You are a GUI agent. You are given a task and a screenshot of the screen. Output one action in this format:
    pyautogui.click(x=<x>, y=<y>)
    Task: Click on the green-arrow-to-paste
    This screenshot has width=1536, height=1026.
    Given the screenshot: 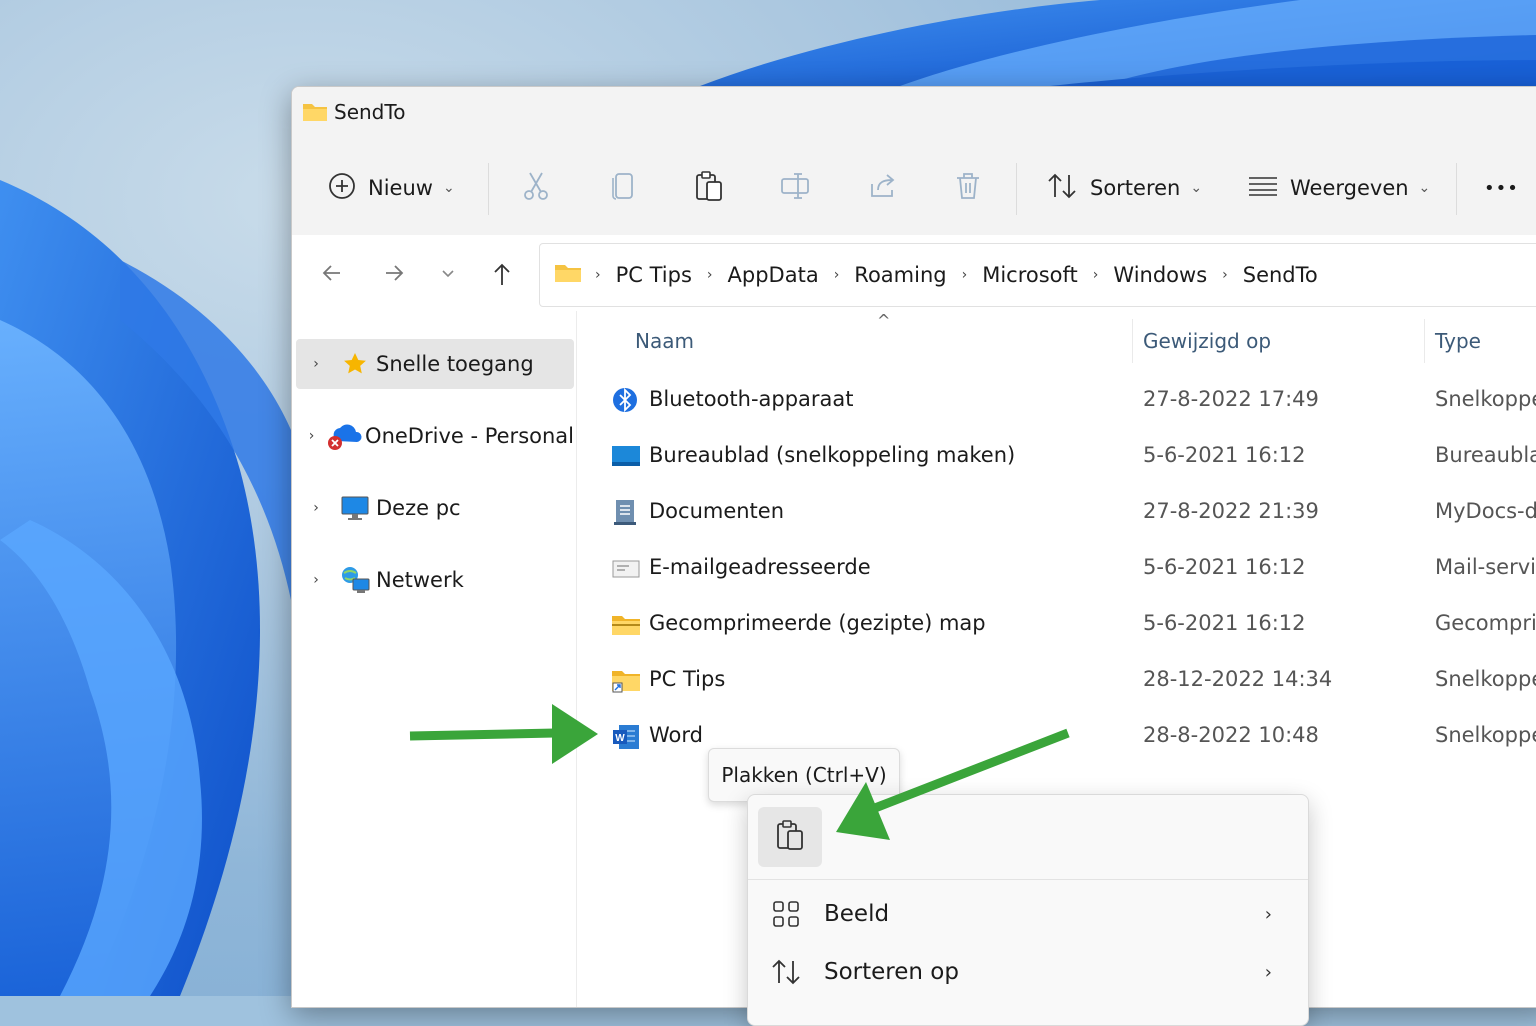 What is the action you would take?
    pyautogui.click(x=953, y=784)
    